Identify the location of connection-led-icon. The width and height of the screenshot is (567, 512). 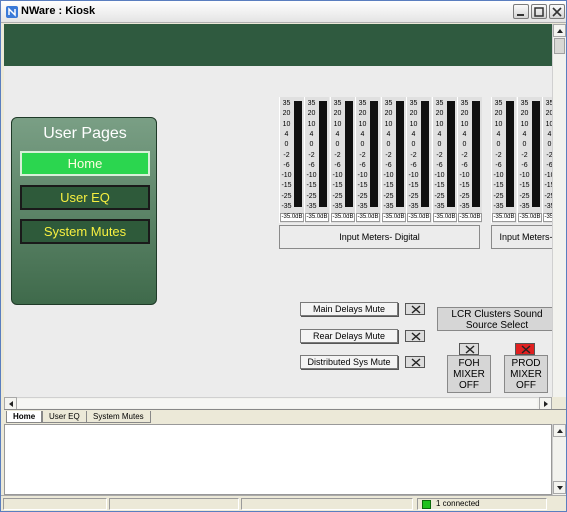
(426, 504).